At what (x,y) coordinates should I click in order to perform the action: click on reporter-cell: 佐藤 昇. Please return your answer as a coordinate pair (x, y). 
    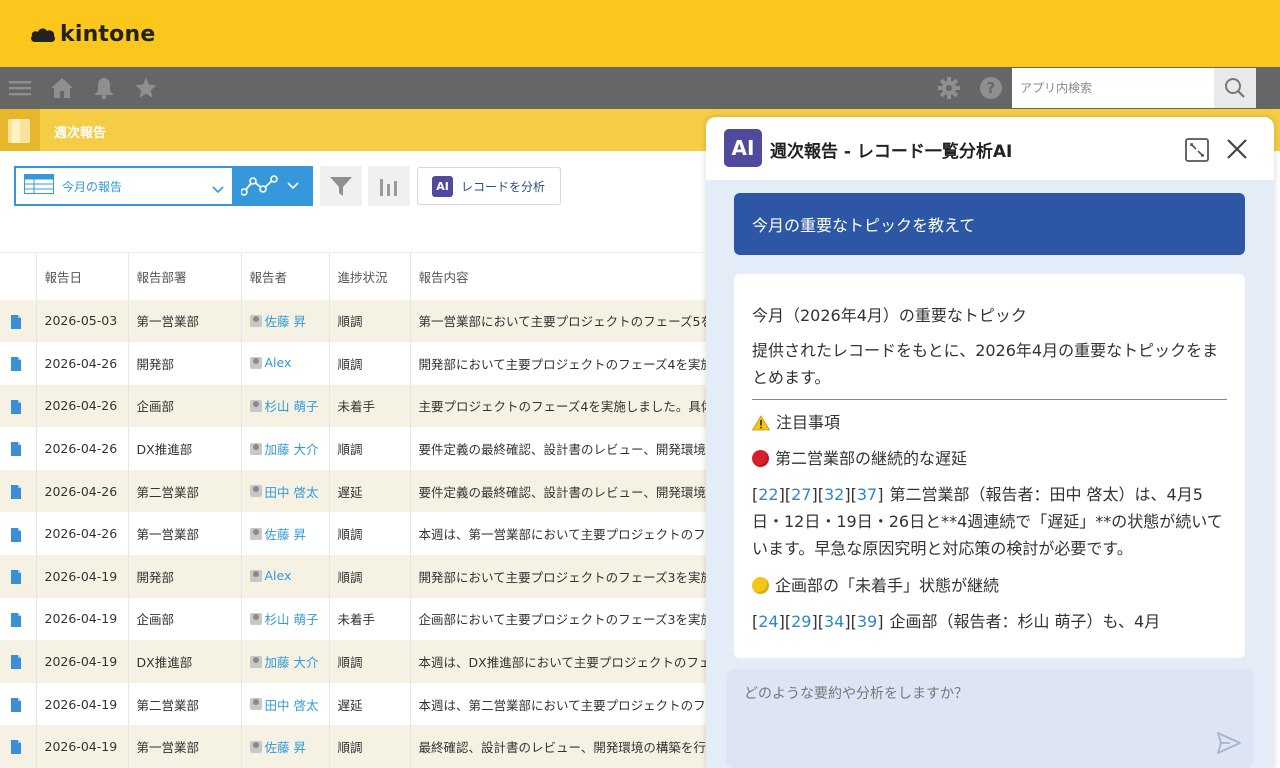
    Looking at the image, I should click on (284, 746).